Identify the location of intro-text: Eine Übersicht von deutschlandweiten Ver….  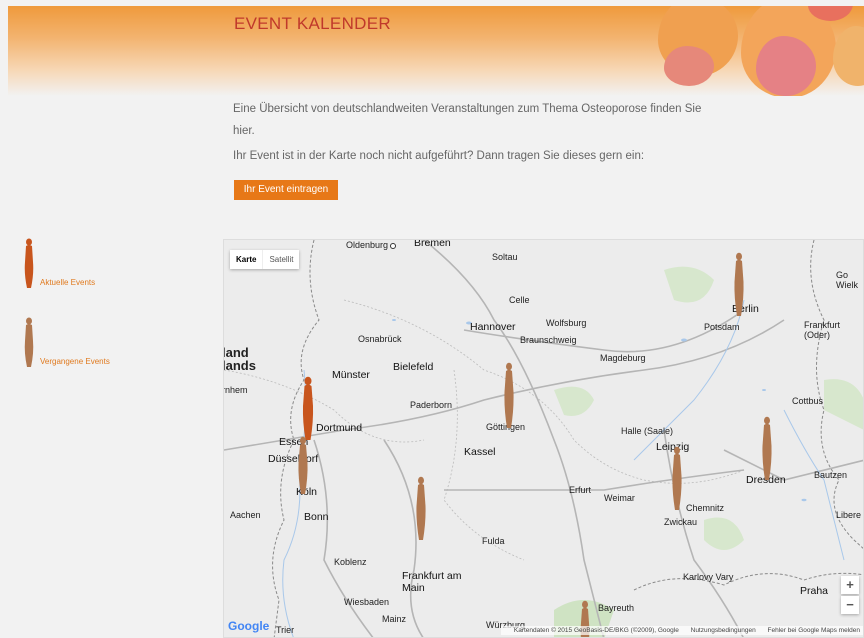
(467, 120).